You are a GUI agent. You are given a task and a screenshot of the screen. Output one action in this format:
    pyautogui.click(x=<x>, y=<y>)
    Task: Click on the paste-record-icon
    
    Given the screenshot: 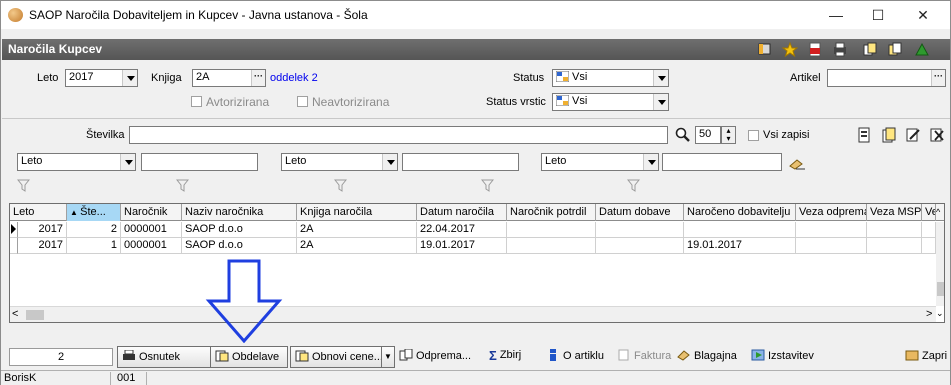 What is the action you would take?
    pyautogui.click(x=895, y=49)
    